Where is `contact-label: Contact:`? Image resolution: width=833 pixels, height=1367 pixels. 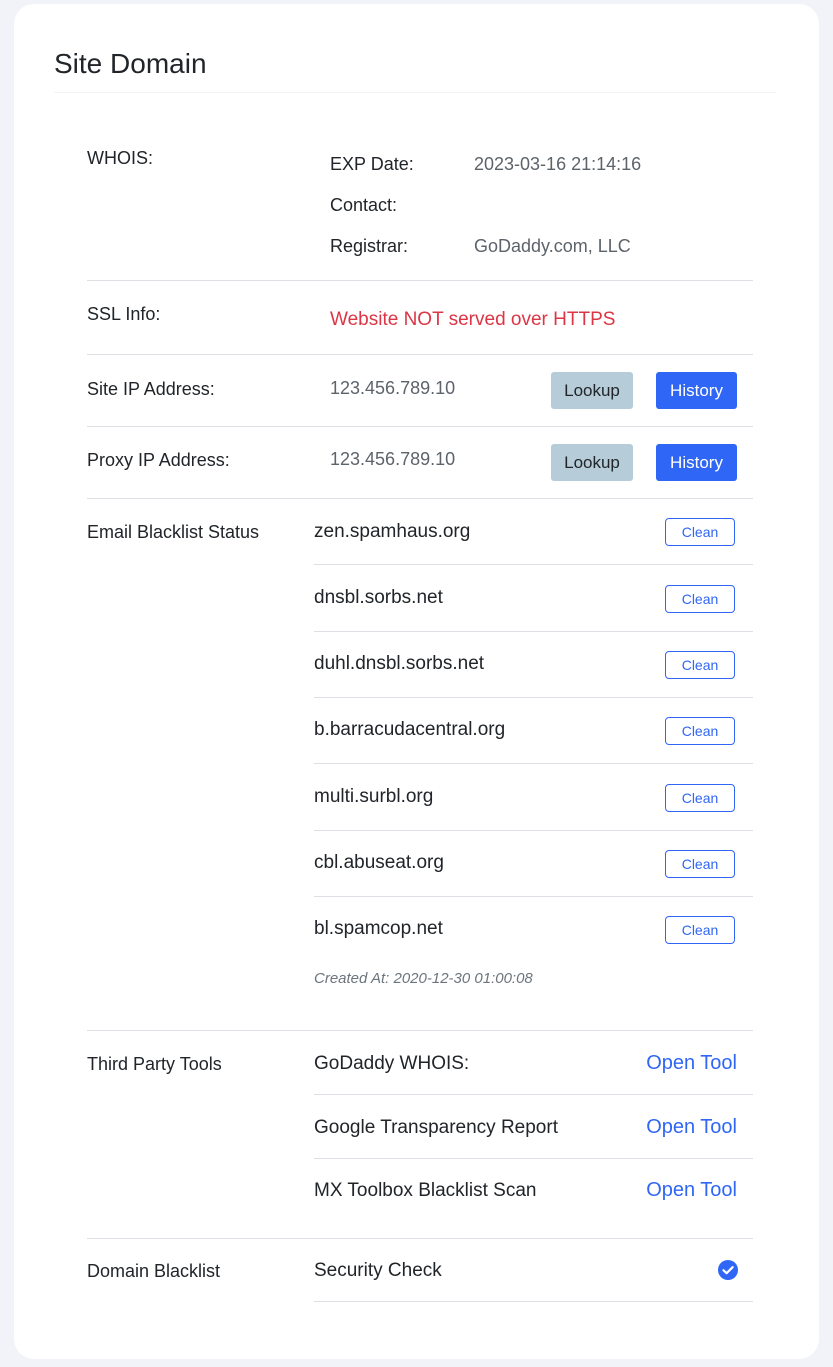 contact-label: Contact: is located at coordinates (364, 205).